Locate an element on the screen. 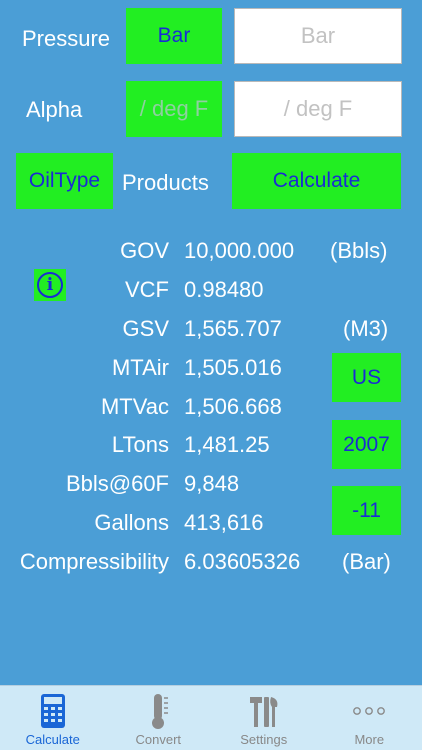 The width and height of the screenshot is (422, 750). result-label-bbls60f: Bbls@60F is located at coordinates (117, 483).